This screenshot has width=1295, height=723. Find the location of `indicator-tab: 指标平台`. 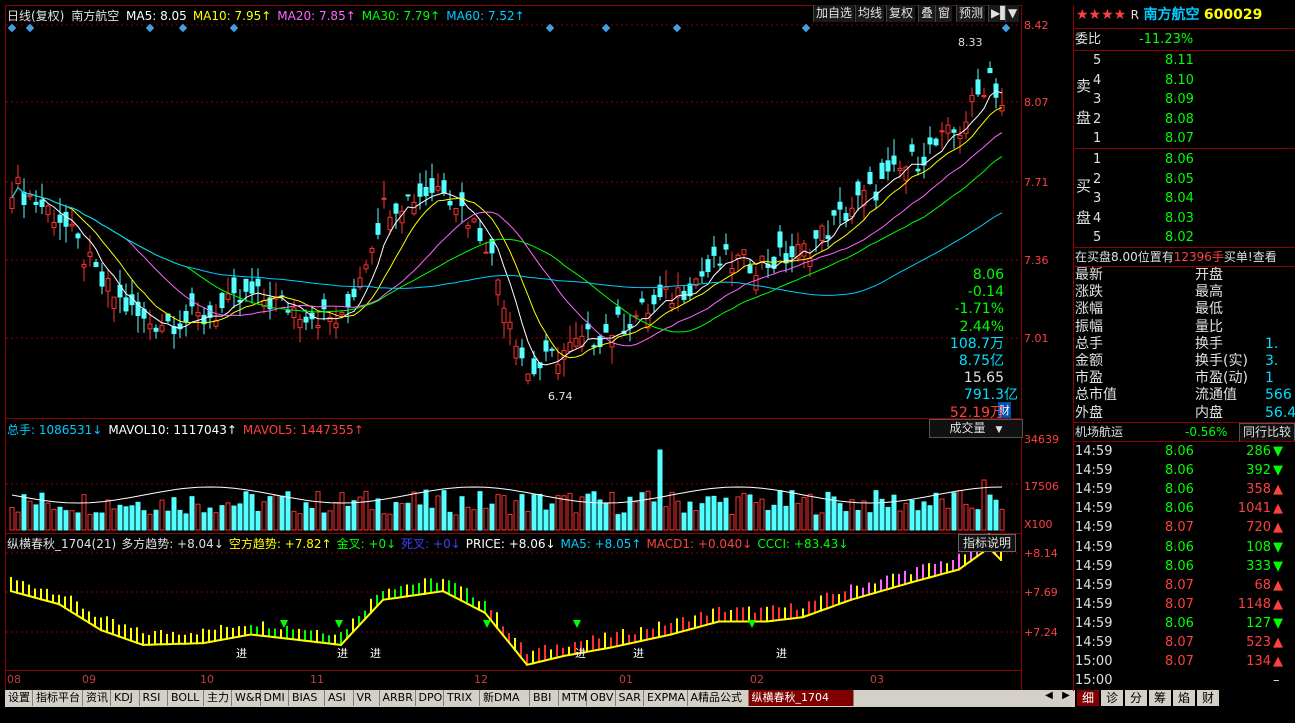

indicator-tab: 指标平台 is located at coordinates (58, 698).